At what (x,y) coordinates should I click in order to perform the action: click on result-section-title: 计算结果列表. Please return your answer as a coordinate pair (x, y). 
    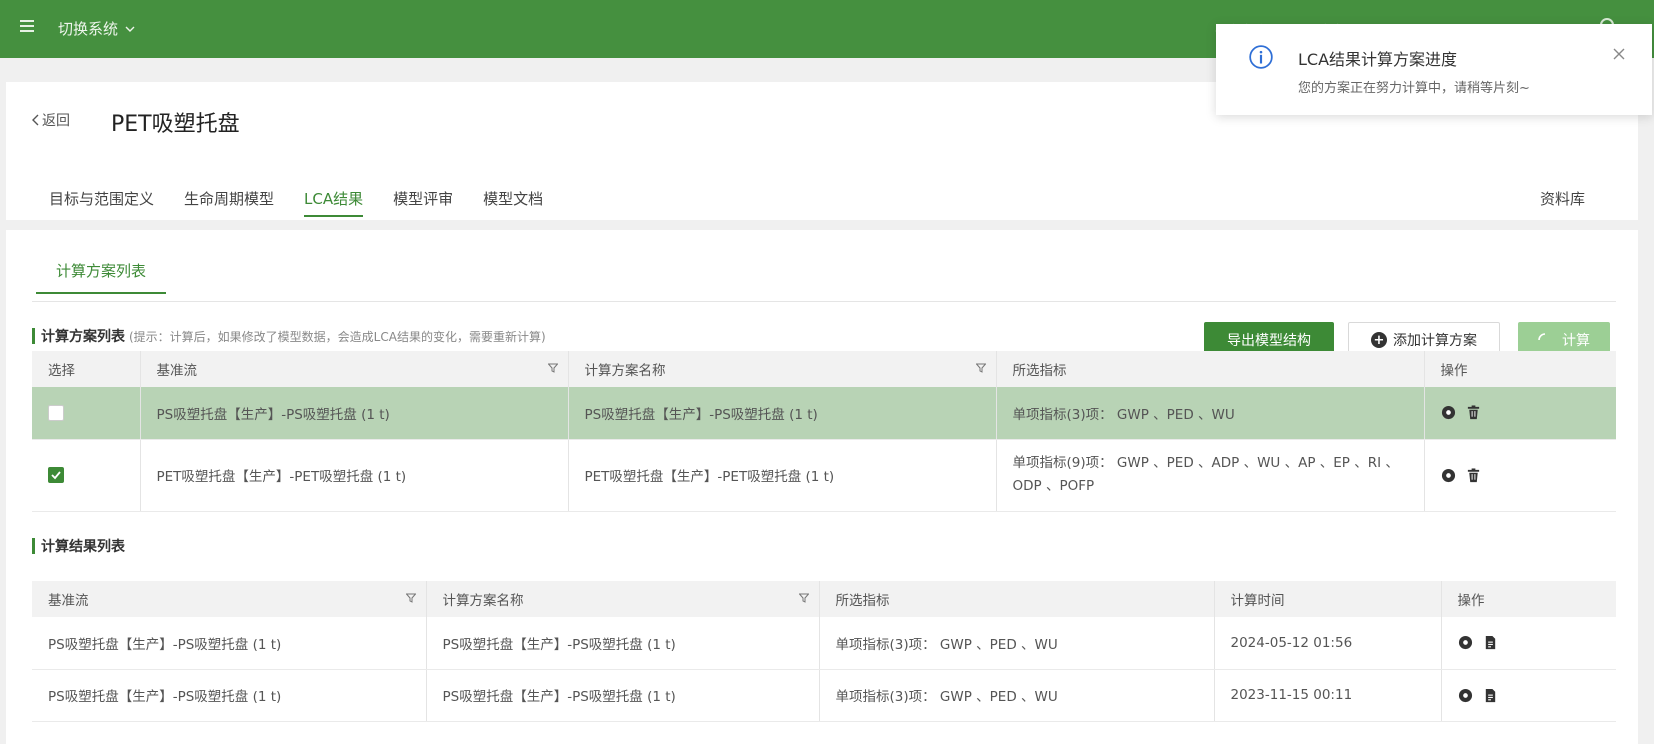
    Looking at the image, I should click on (78, 546).